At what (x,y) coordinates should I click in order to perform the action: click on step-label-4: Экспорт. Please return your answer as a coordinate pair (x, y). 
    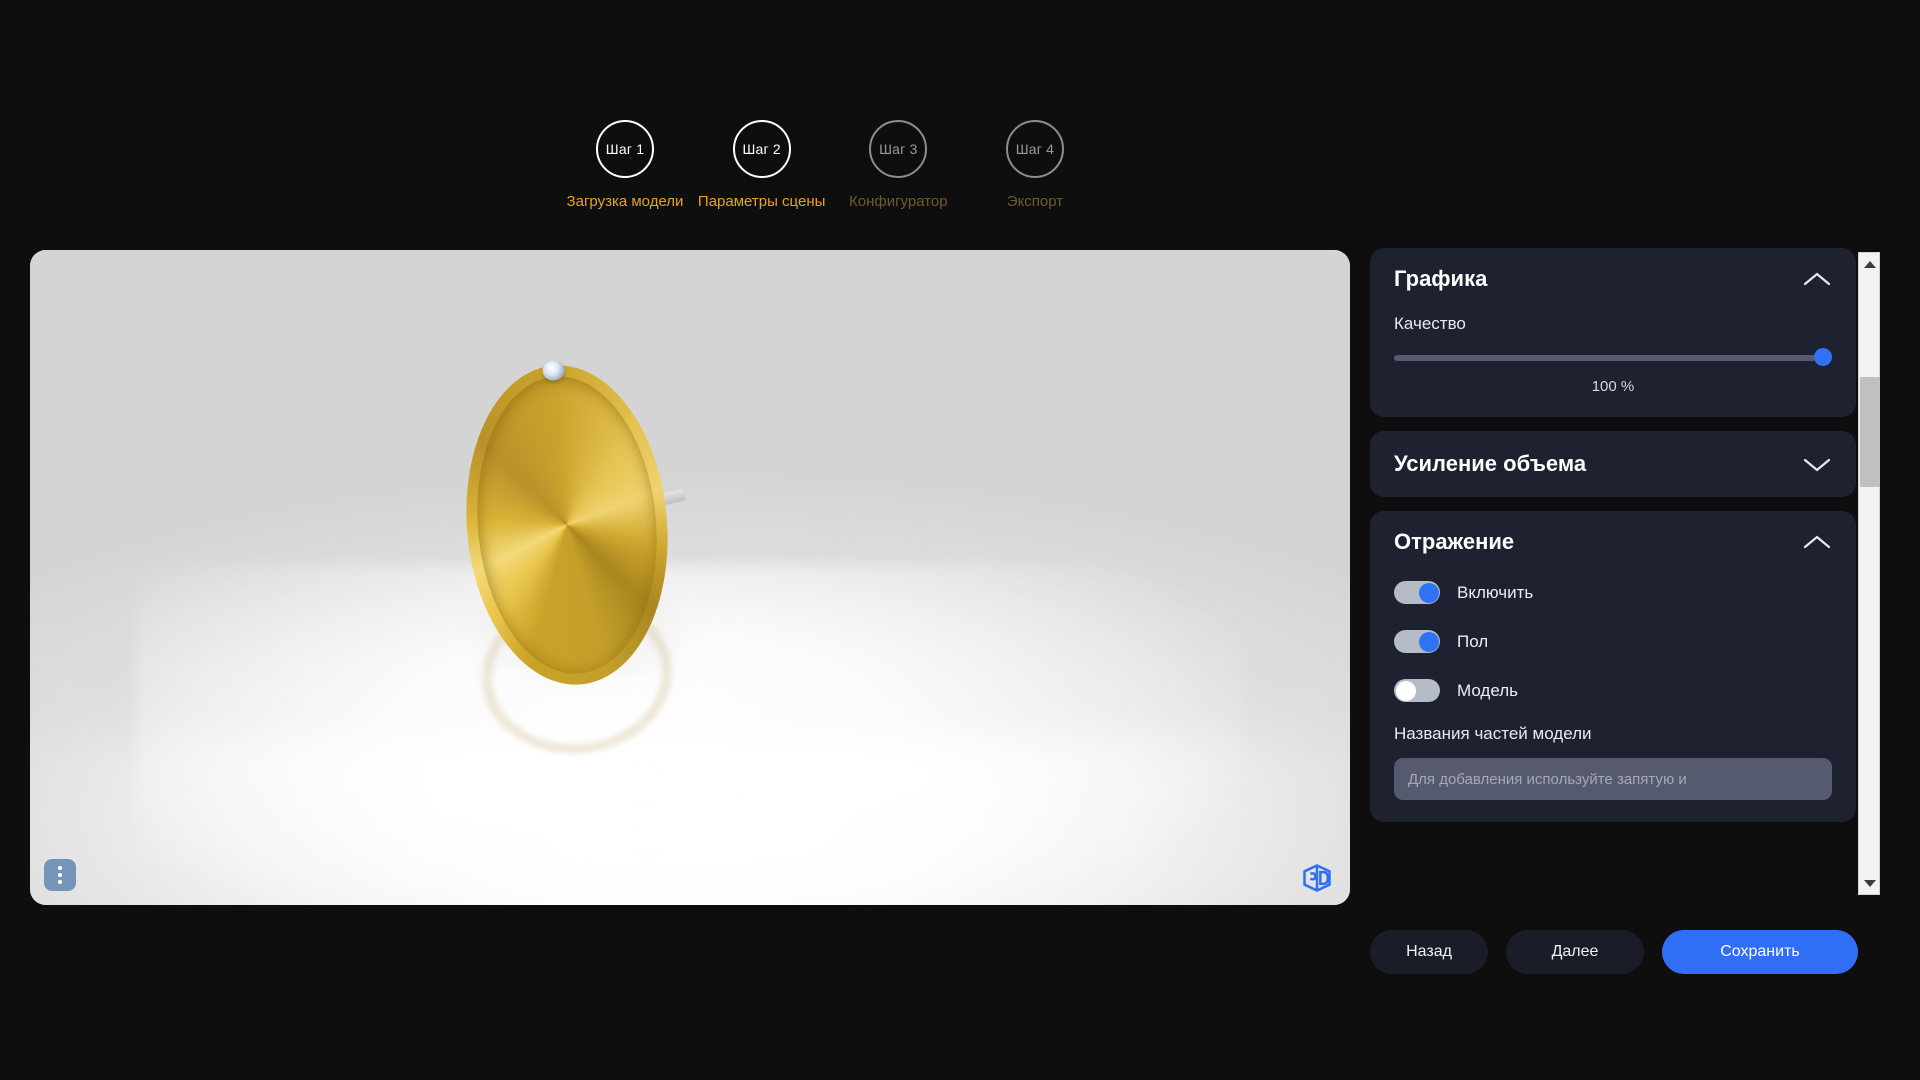
    Looking at the image, I should click on (1035, 201).